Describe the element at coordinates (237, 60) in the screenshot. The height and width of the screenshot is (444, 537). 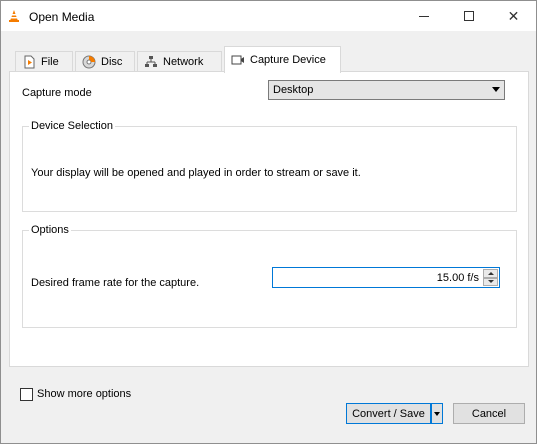
I see `capture-device-icon` at that location.